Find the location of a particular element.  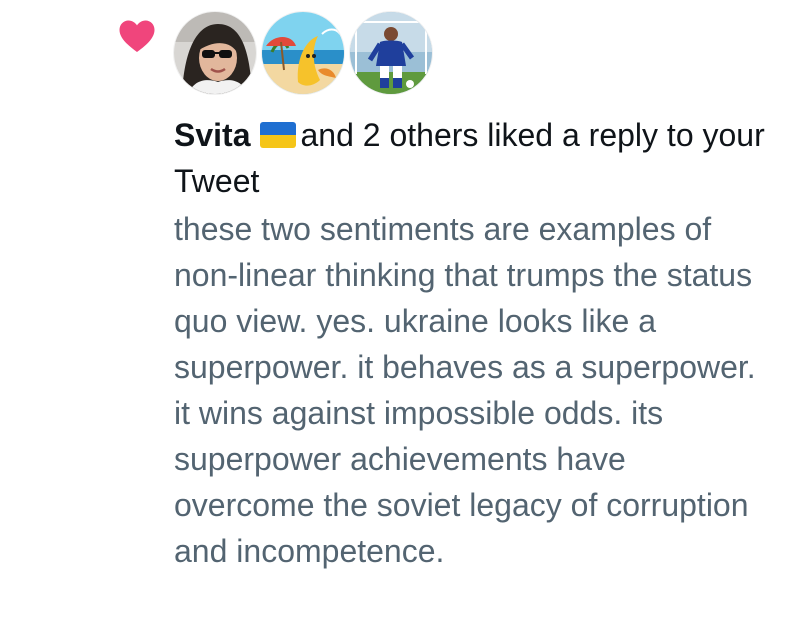

heart-icon is located at coordinates (137, 36).